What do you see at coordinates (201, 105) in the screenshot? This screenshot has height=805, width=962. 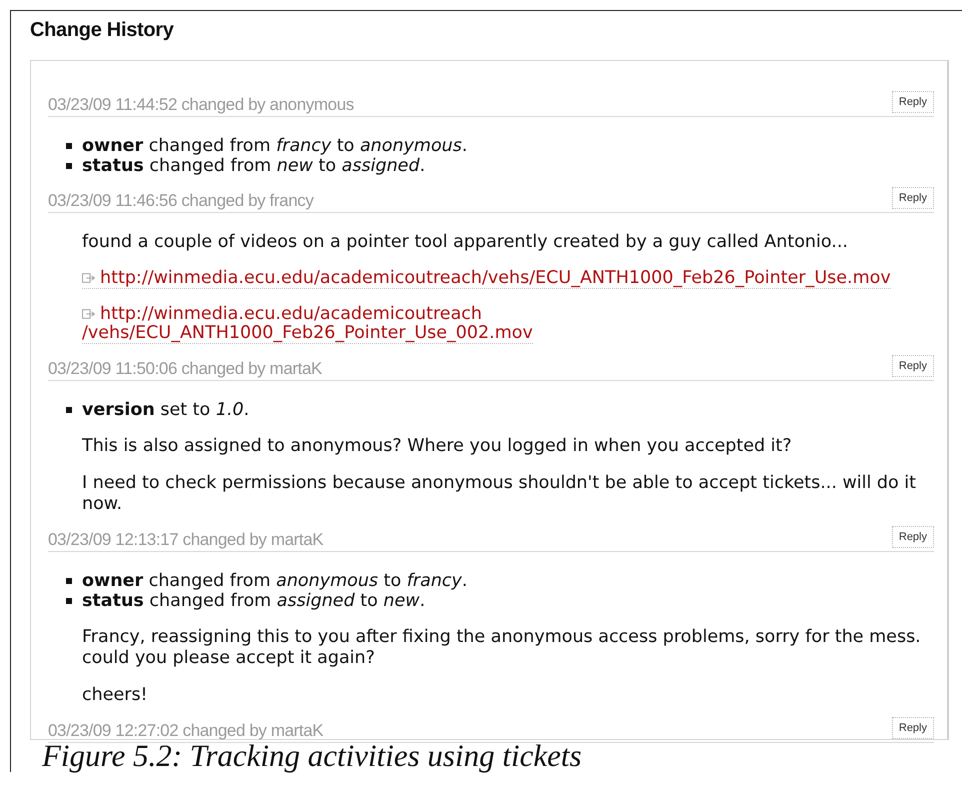 I see `change-info: 03/23/09 11:44:52 changed by anonymous` at bounding box center [201, 105].